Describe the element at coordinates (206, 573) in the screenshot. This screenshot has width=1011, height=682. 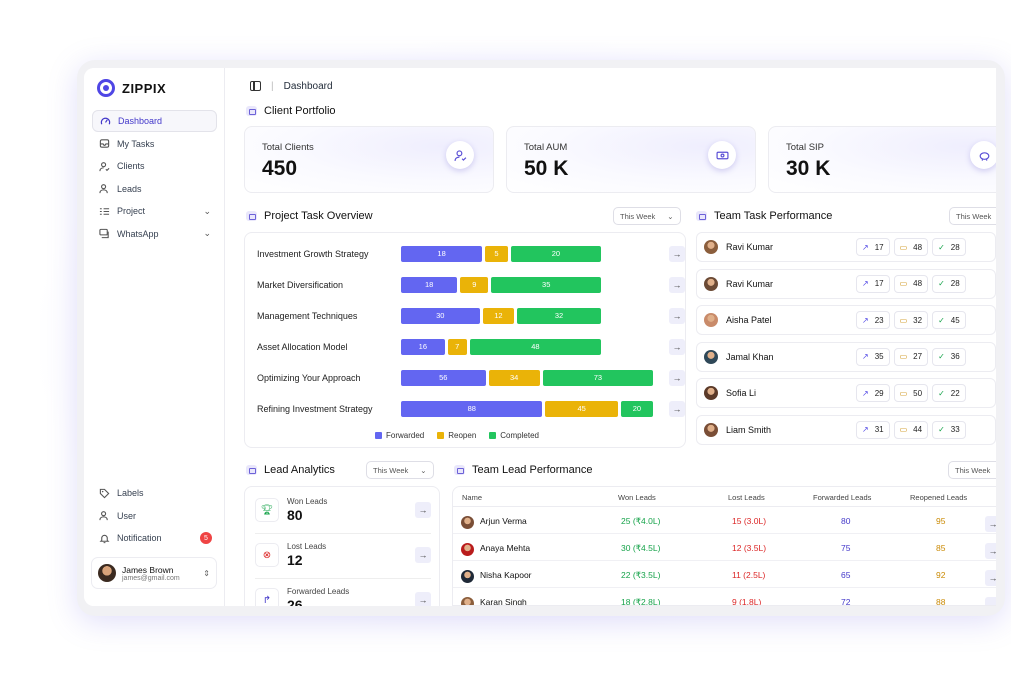
I see `chevron-up-down-icon: ⇕` at that location.